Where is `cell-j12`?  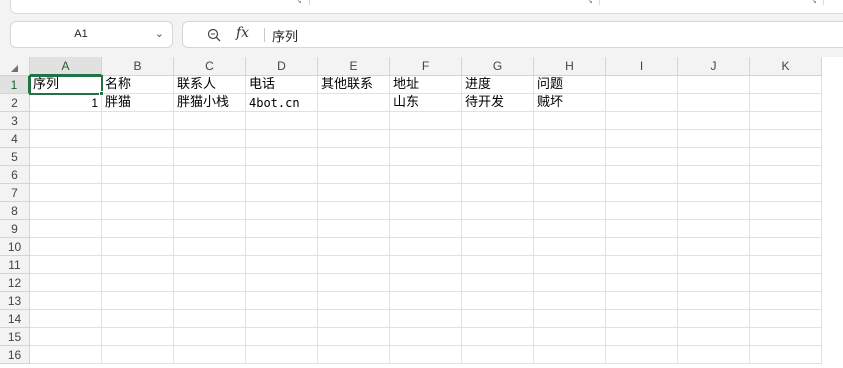
cell-j12 is located at coordinates (714, 283).